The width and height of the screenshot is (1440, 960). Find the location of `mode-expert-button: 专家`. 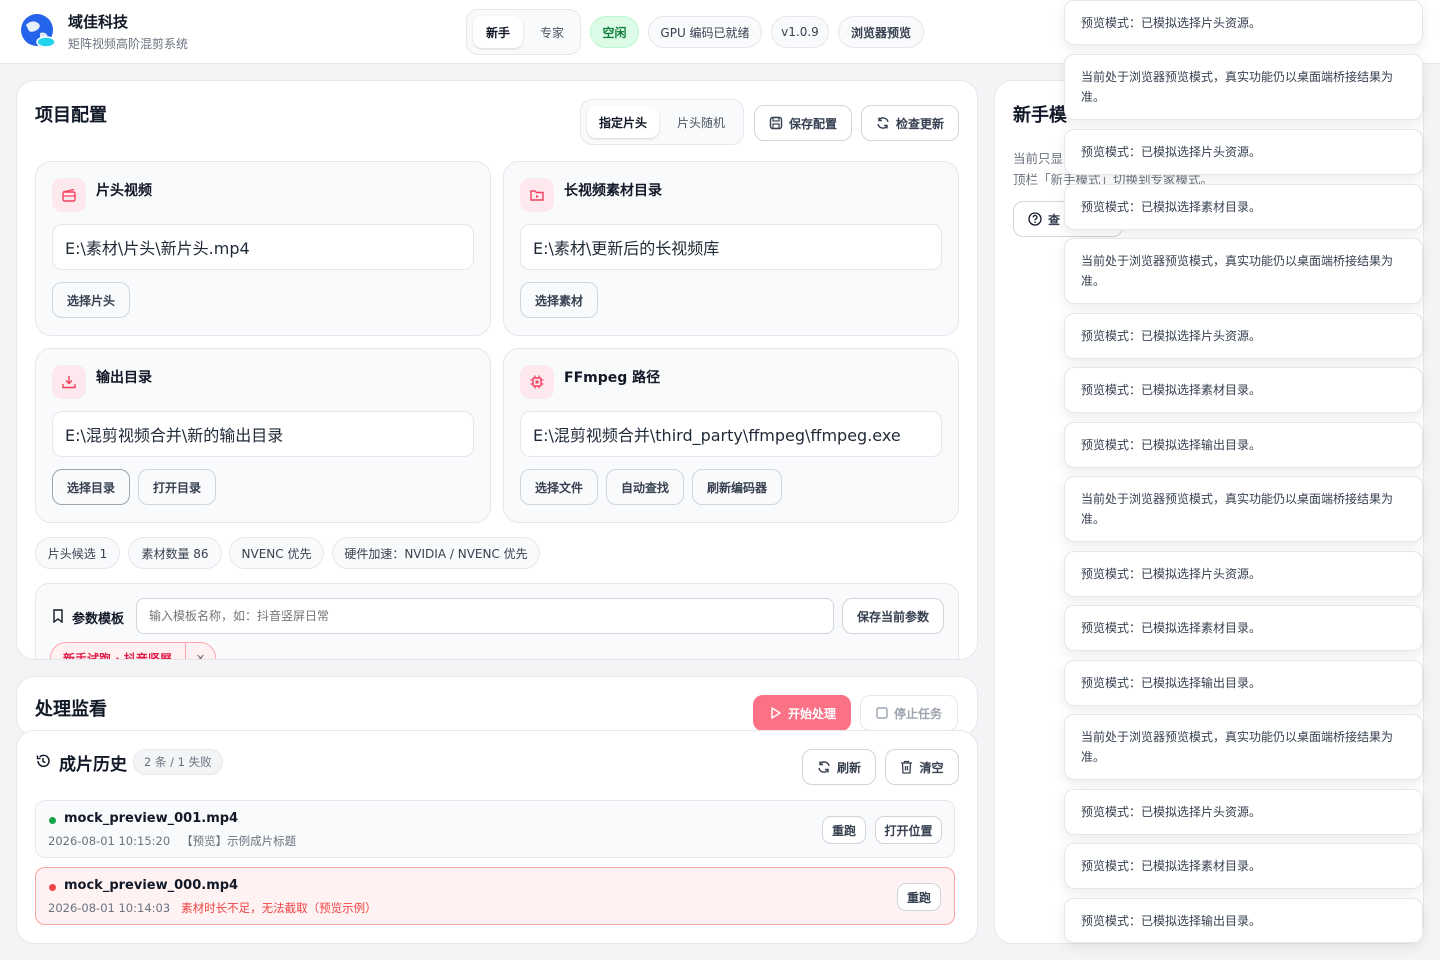

mode-expert-button: 专家 is located at coordinates (552, 32).